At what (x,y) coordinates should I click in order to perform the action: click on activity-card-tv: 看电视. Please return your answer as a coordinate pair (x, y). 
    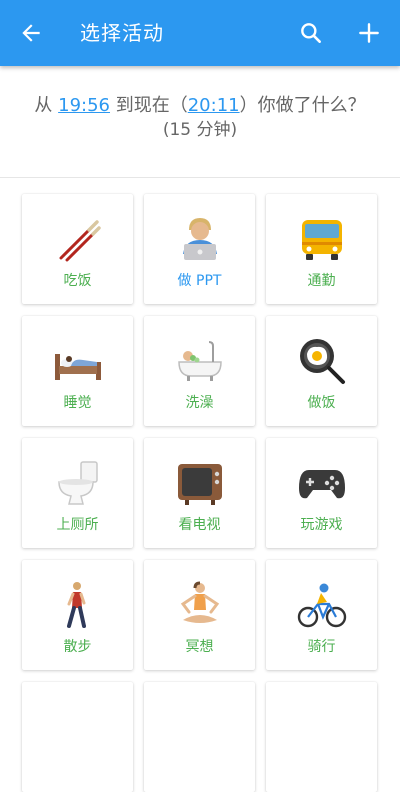
    Looking at the image, I should click on (199, 493).